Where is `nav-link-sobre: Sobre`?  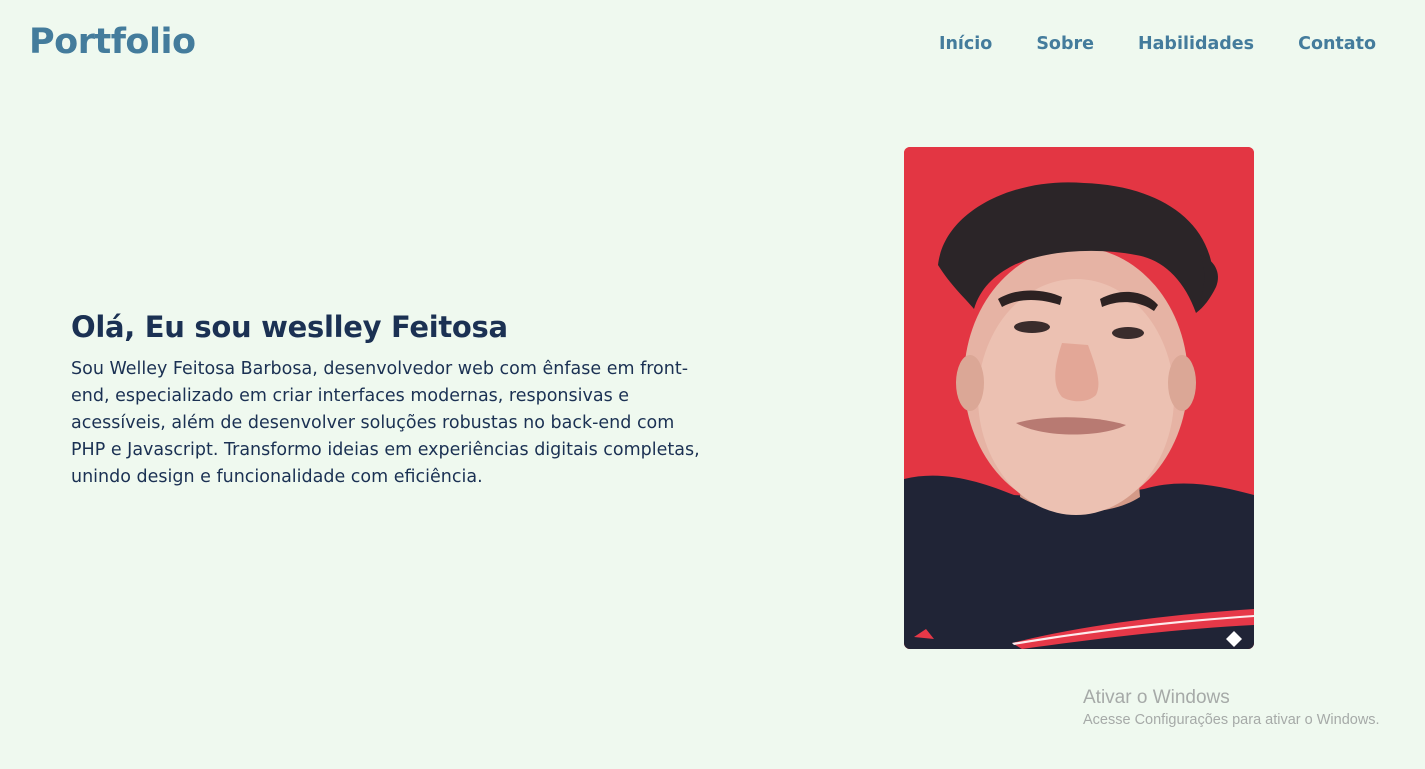
nav-link-sobre: Sobre is located at coordinates (1065, 44).